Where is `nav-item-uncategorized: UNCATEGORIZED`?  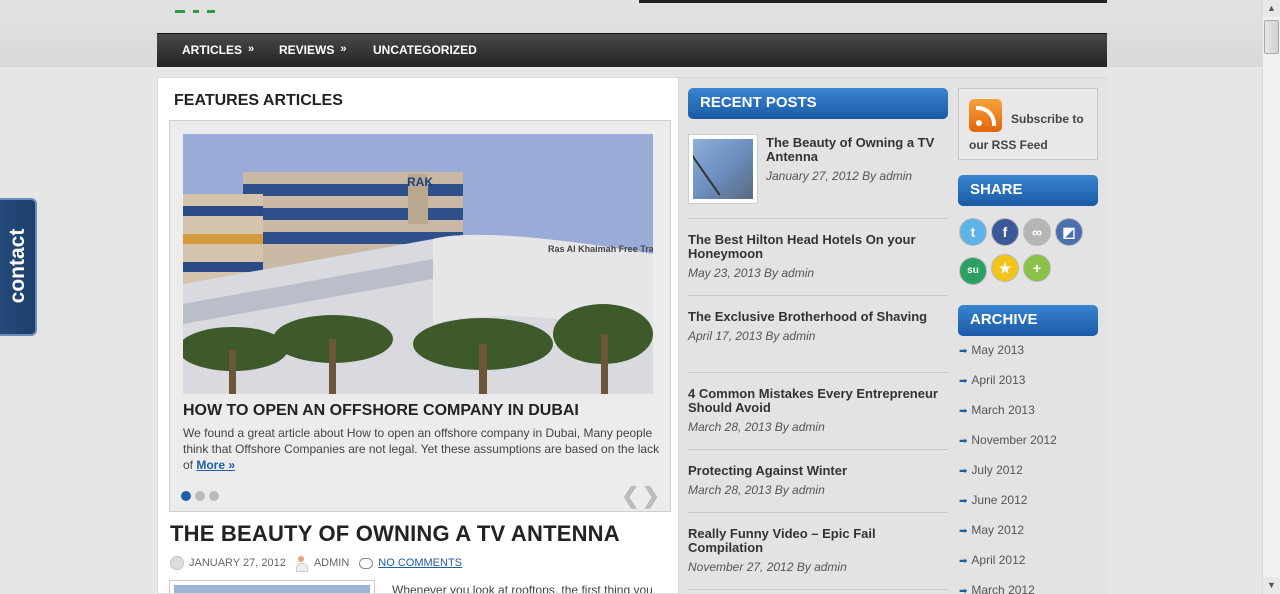 nav-item-uncategorized: UNCATEGORIZED is located at coordinates (425, 51).